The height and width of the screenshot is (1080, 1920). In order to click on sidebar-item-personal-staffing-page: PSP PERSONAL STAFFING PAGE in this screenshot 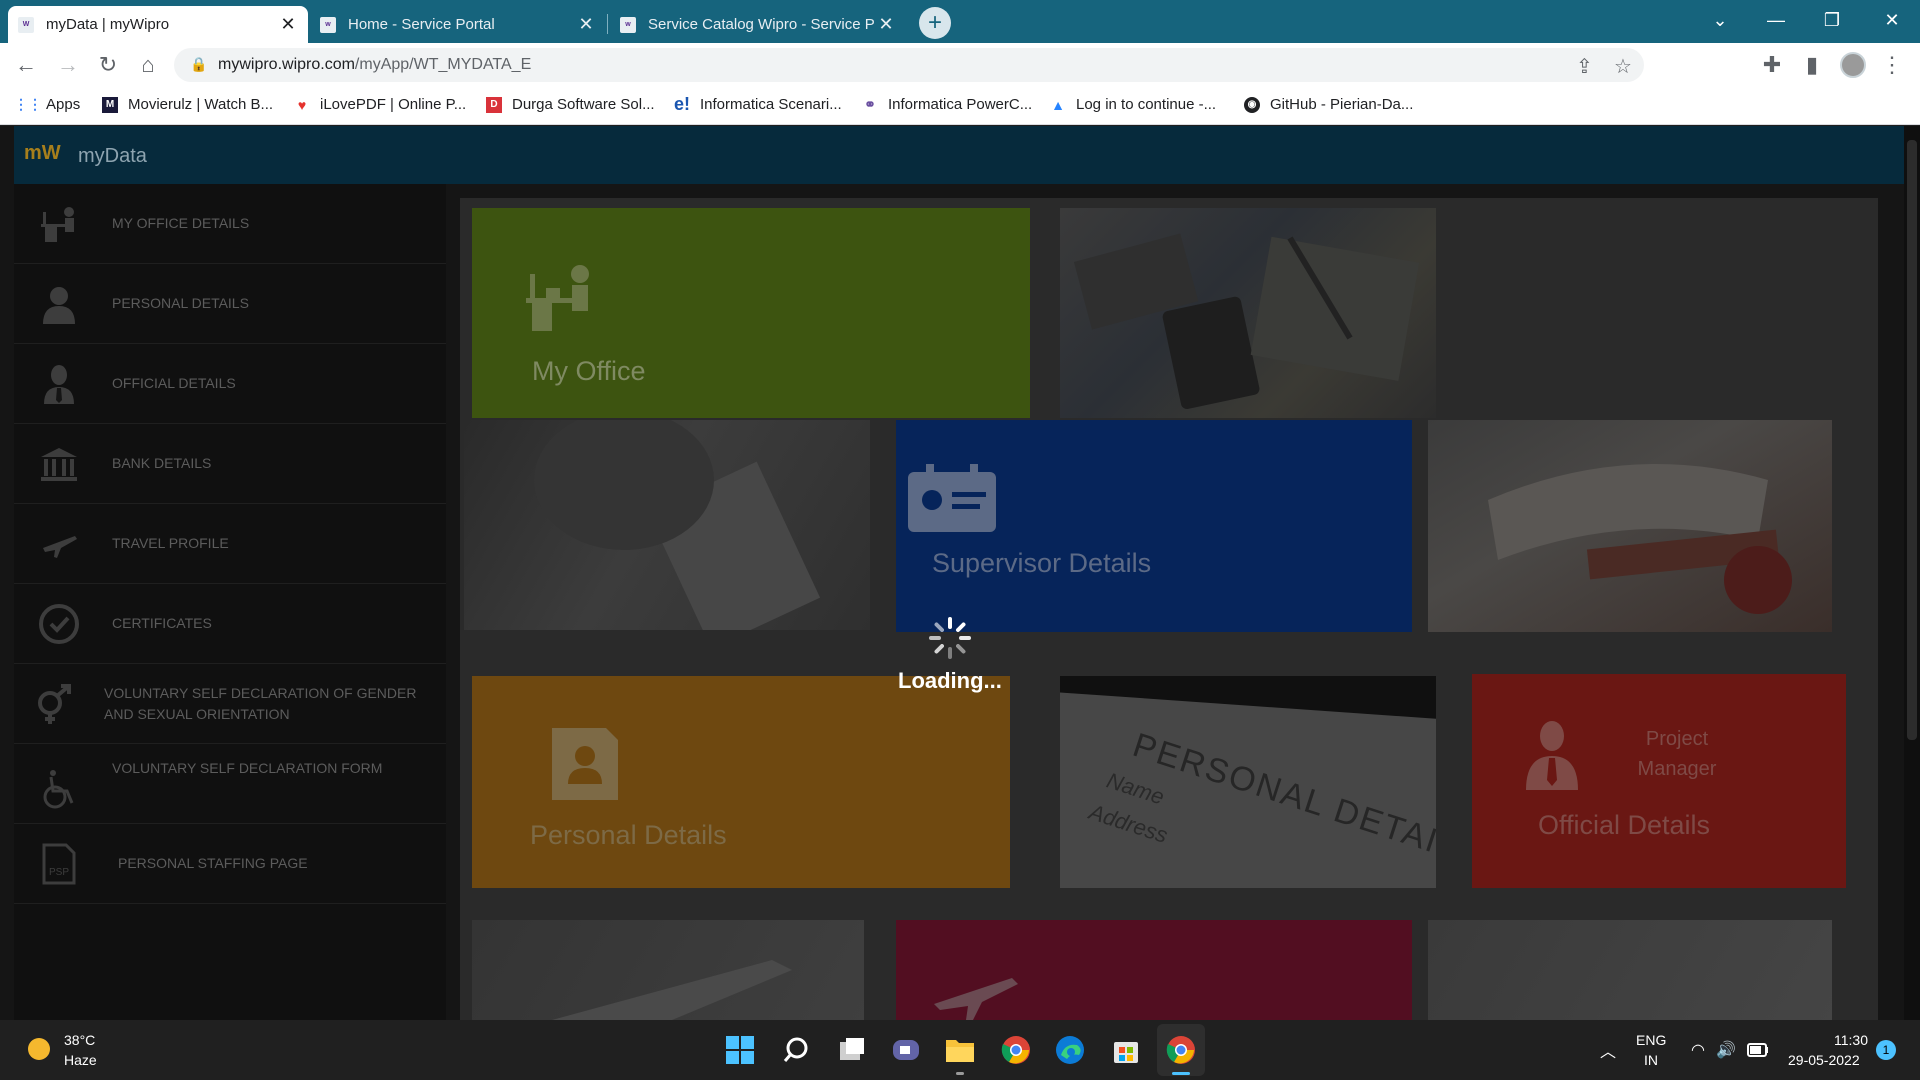, I will do `click(230, 864)`.